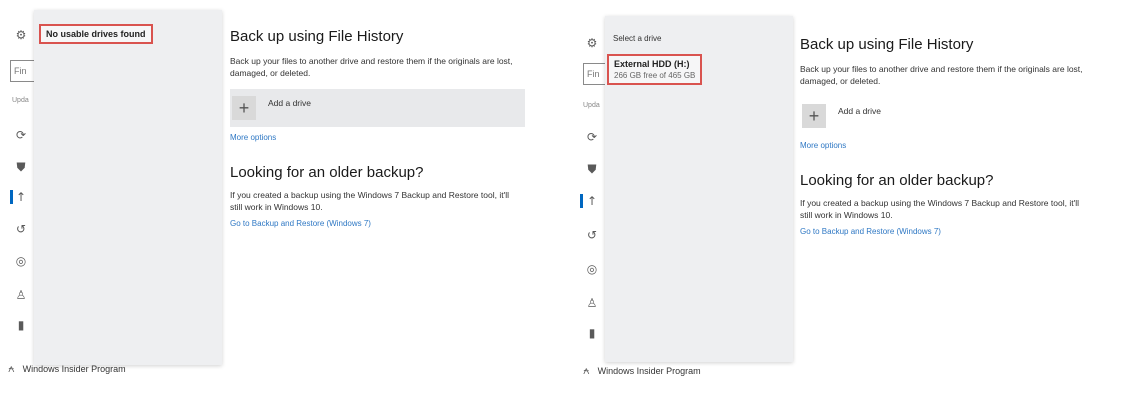 This screenshot has width=1128, height=400. What do you see at coordinates (655, 69) in the screenshot?
I see `drive-option-external-hdd: External HDD (H:) 266 GB free of 465 GB` at bounding box center [655, 69].